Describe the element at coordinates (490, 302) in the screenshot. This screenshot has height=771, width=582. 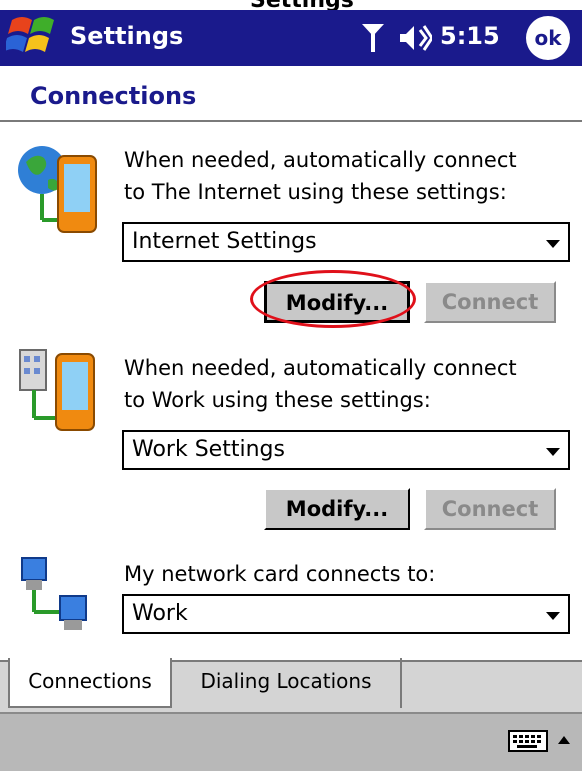
I see `internet-connect-button: Connect` at that location.